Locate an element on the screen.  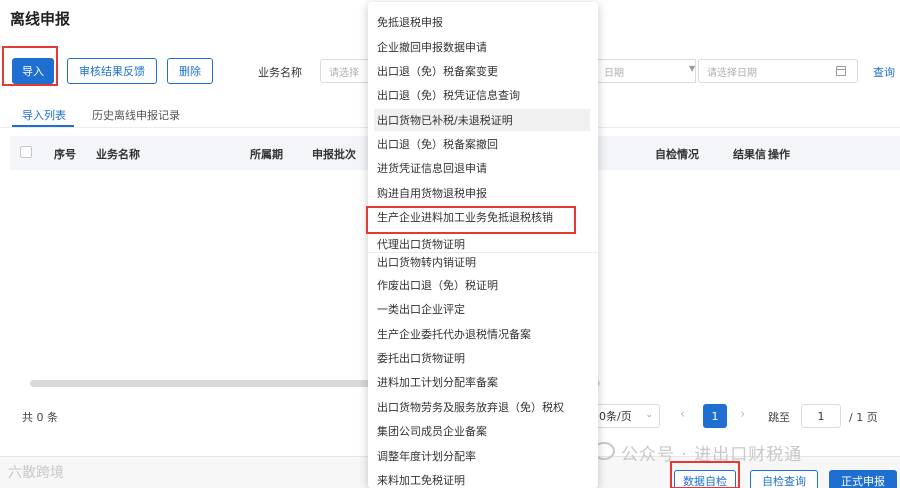
chevron-down-icon: ⌄ is located at coordinates (649, 415).